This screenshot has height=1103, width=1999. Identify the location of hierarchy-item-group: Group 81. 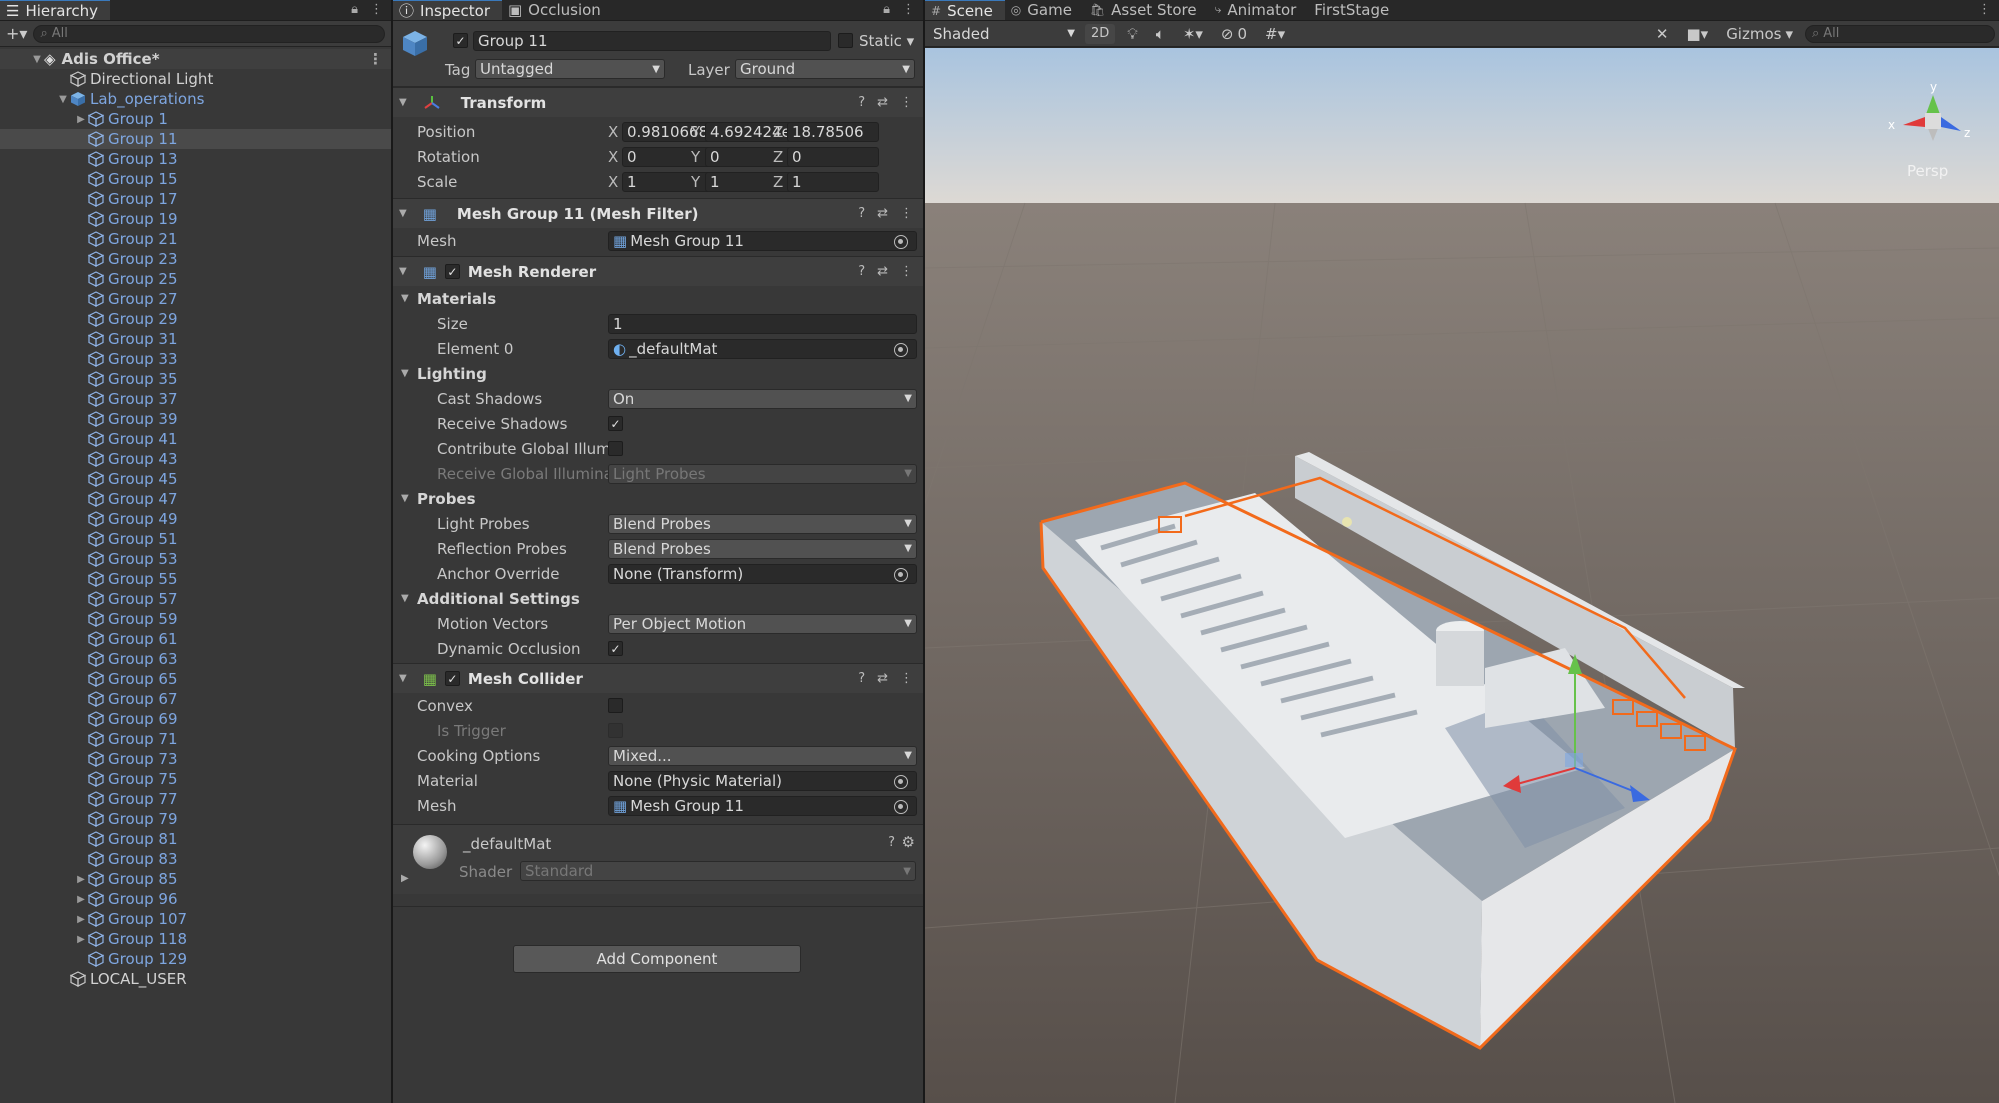
(195, 839).